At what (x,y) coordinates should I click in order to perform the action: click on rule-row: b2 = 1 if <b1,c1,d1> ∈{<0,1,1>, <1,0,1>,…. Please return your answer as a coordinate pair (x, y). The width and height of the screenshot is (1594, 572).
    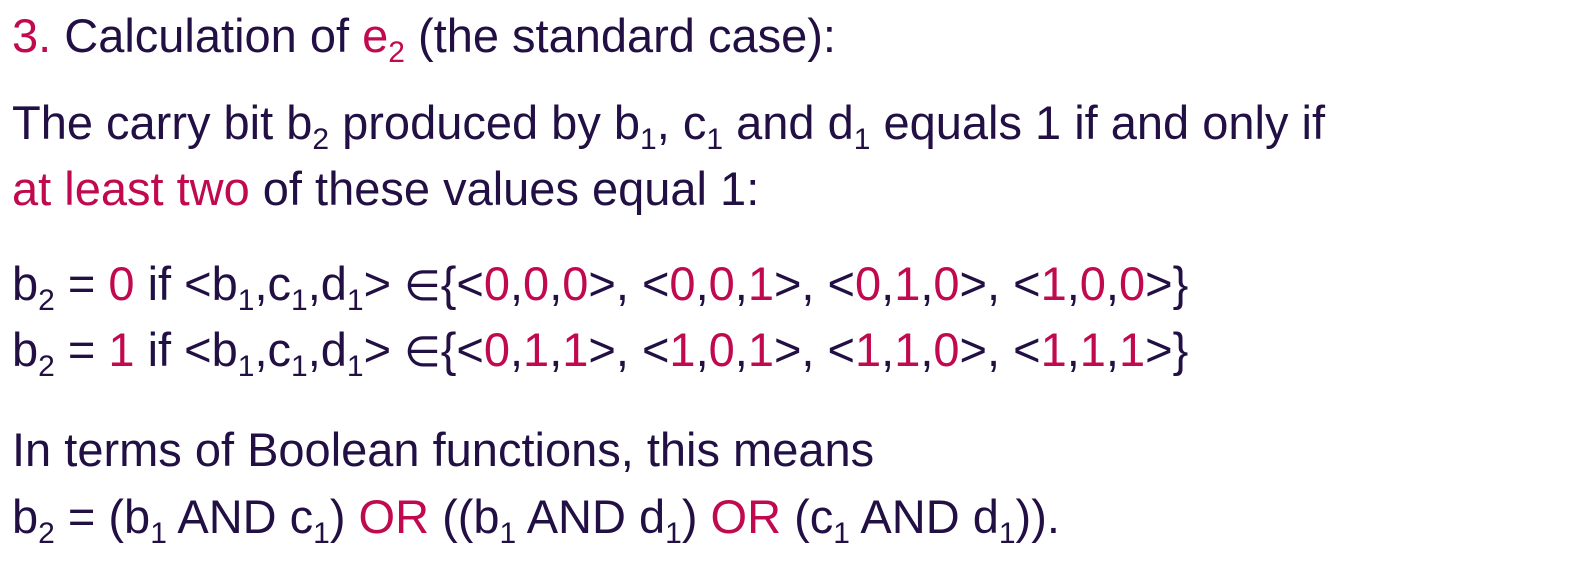
    Looking at the image, I should click on (600, 352).